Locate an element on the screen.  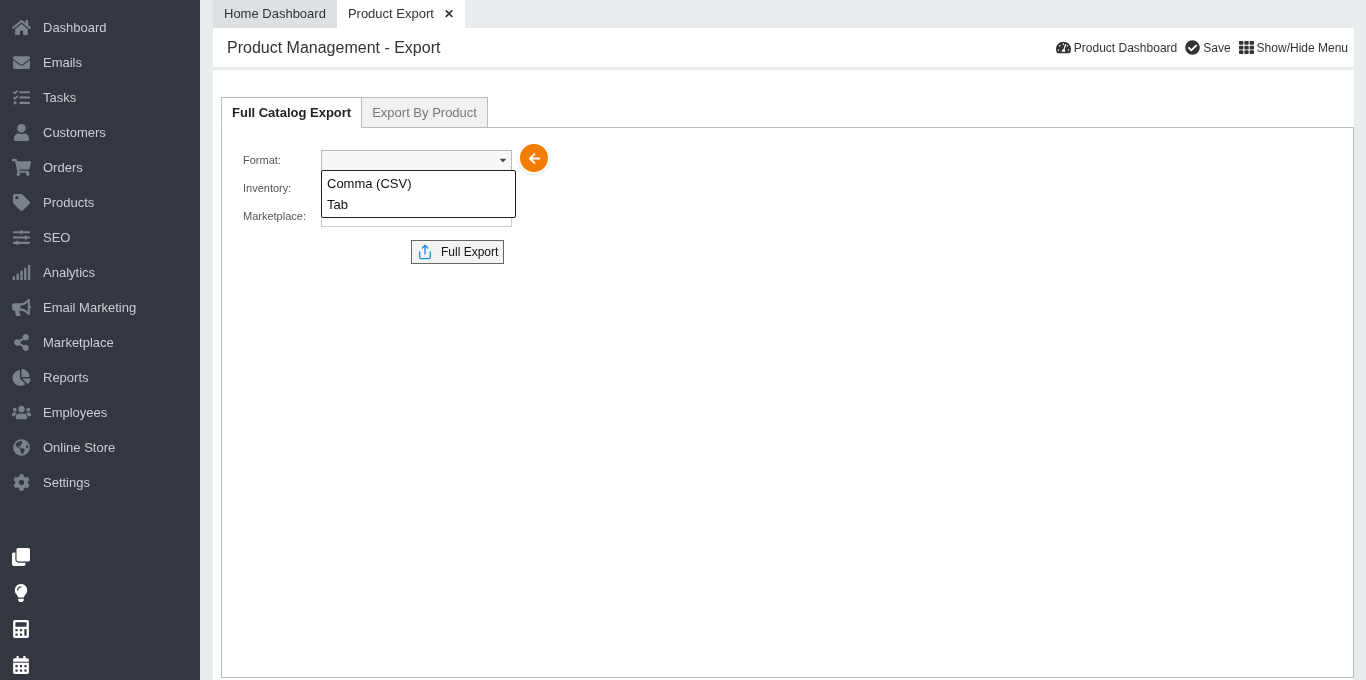
toolbar-link: Show/Hide Menu is located at coordinates (1293, 47).